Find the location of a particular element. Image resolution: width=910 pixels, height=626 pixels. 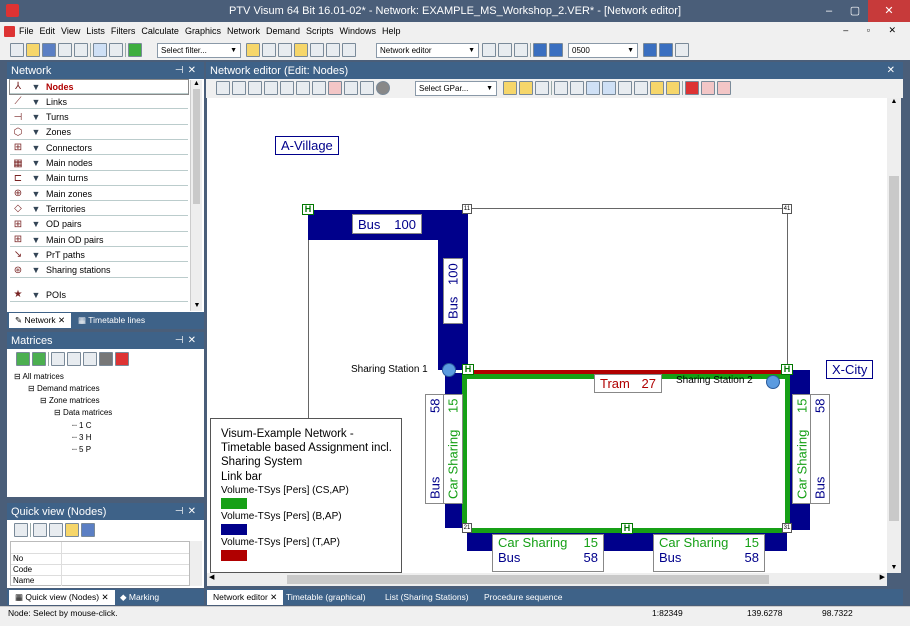

quickview-scrollbar is located at coordinates (196, 563).